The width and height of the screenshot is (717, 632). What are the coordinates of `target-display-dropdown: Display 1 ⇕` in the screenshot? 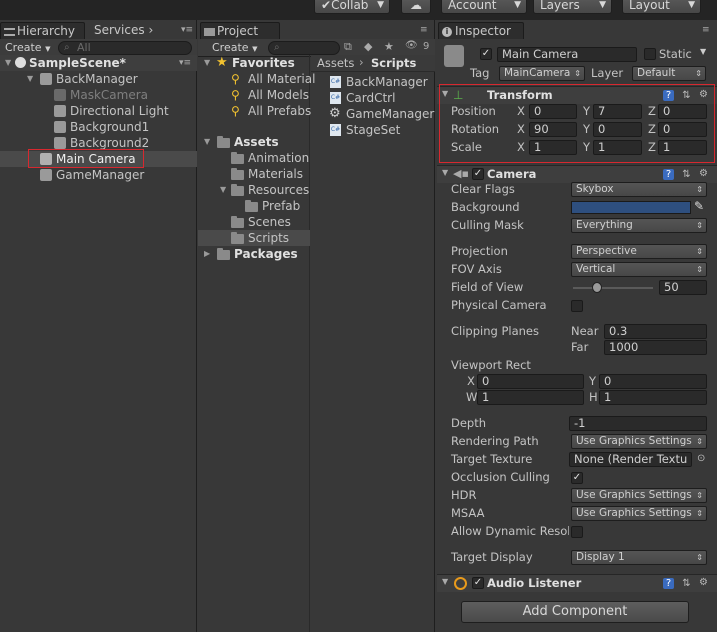 It's located at (639, 557).